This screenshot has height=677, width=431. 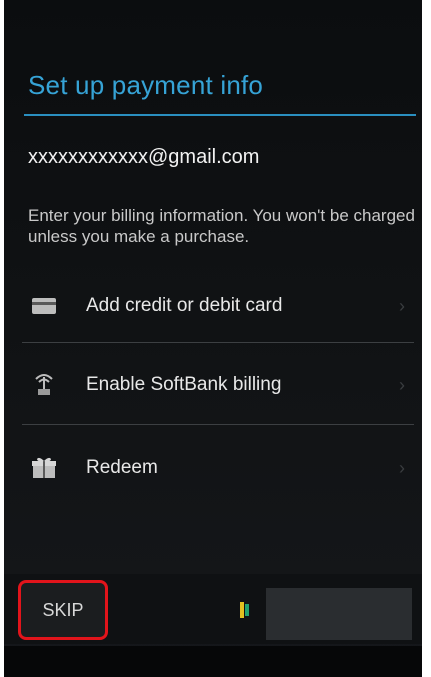 I want to click on carrier-billing-icon, so click(x=44, y=385).